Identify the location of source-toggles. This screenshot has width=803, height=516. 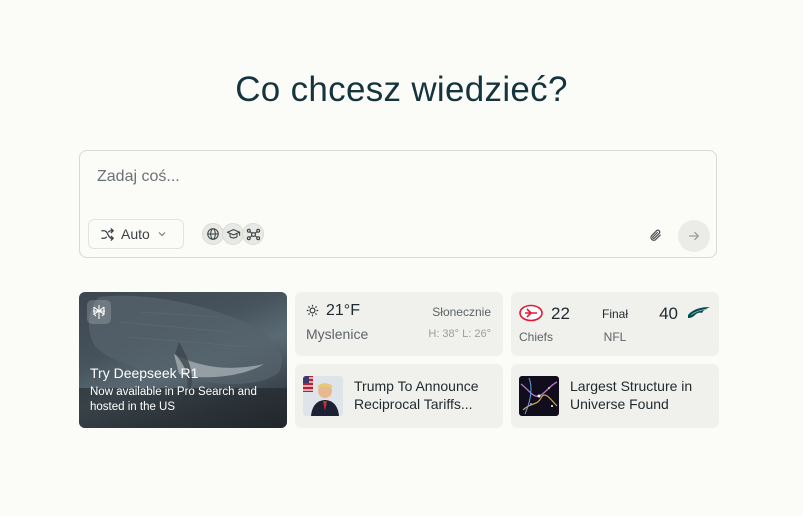
(233, 235).